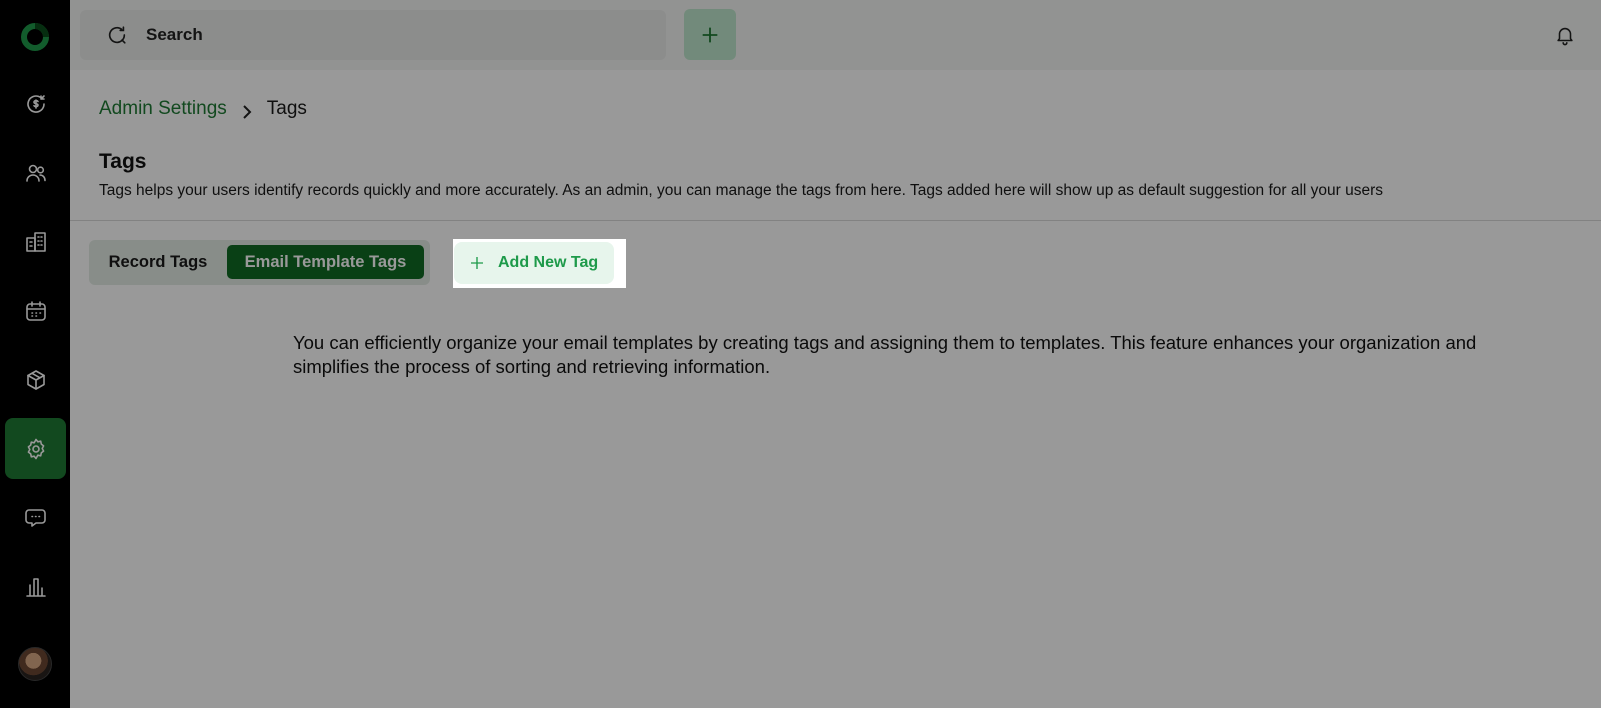 Image resolution: width=1601 pixels, height=708 pixels. I want to click on tab-email-template-tags: Email Template Tags, so click(325, 262).